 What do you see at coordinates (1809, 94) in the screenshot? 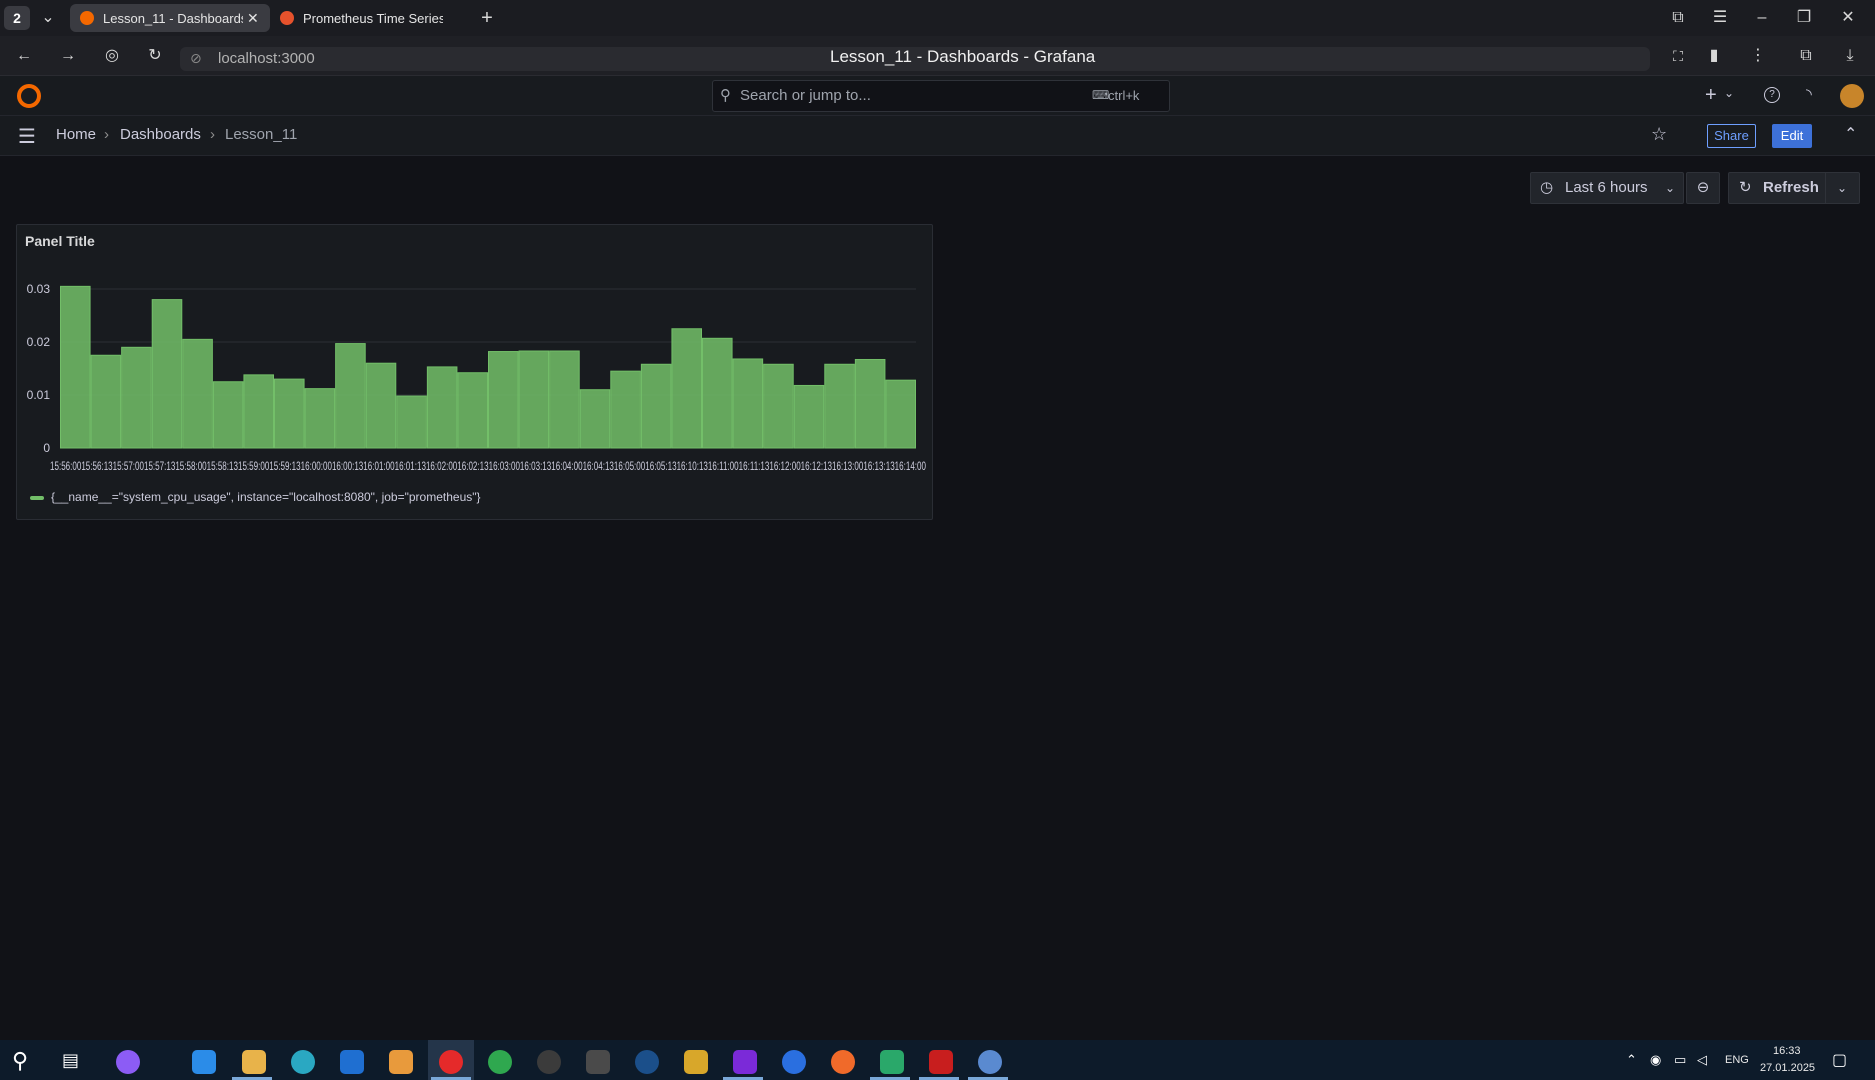
I see `news-rss-icon: ◝` at bounding box center [1809, 94].